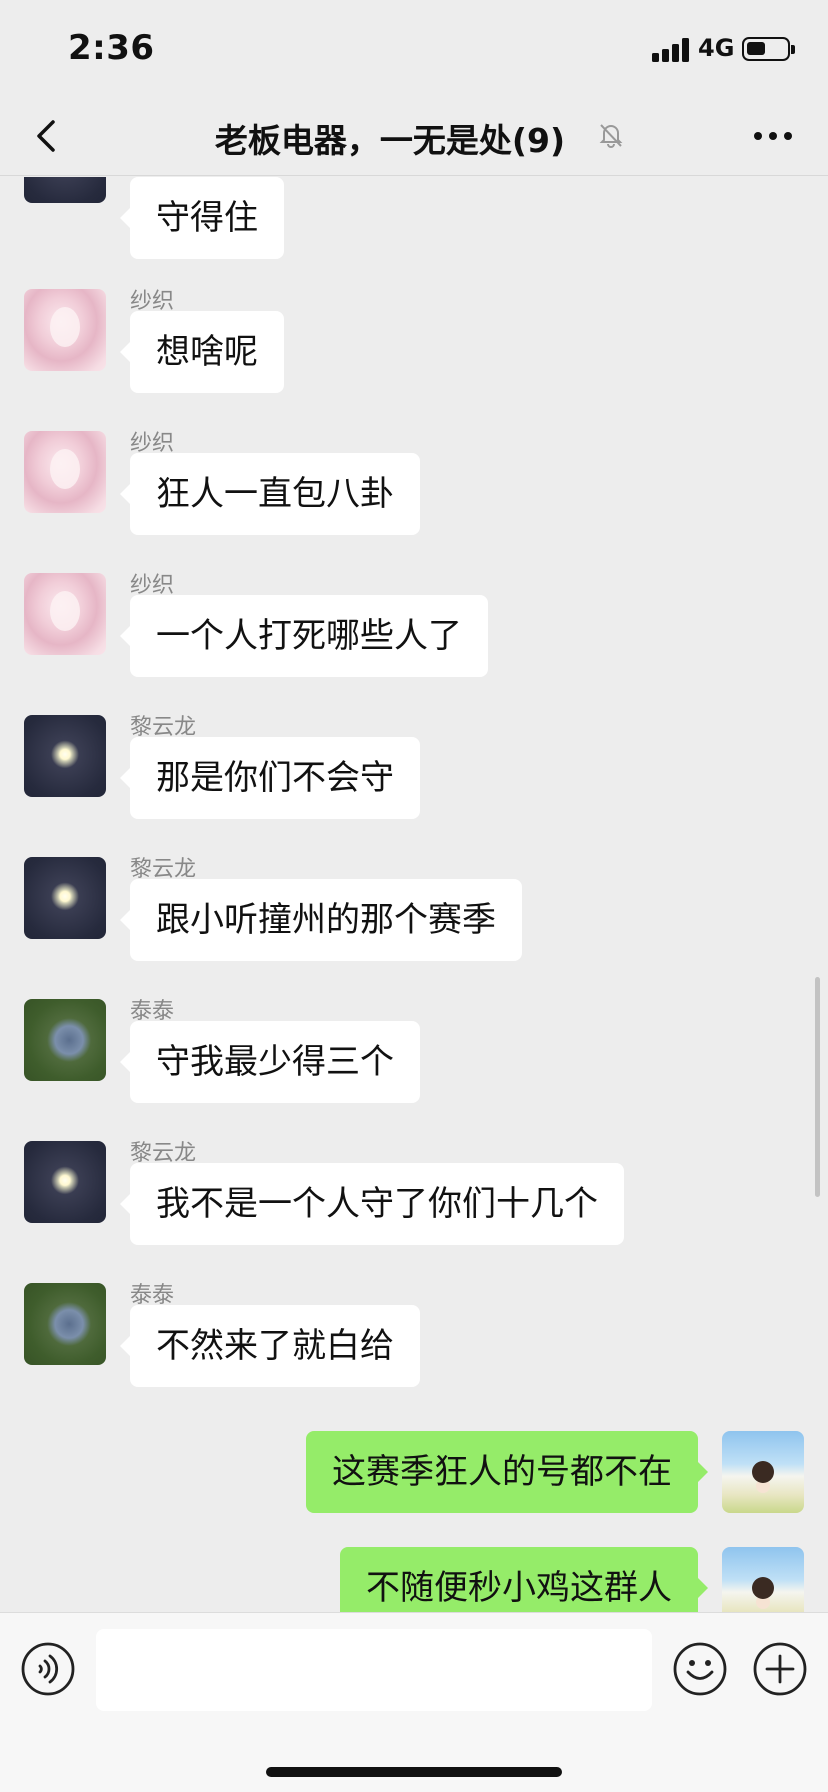 This screenshot has height=1792, width=828. What do you see at coordinates (611, 136) in the screenshot?
I see `mute-bell-icon` at bounding box center [611, 136].